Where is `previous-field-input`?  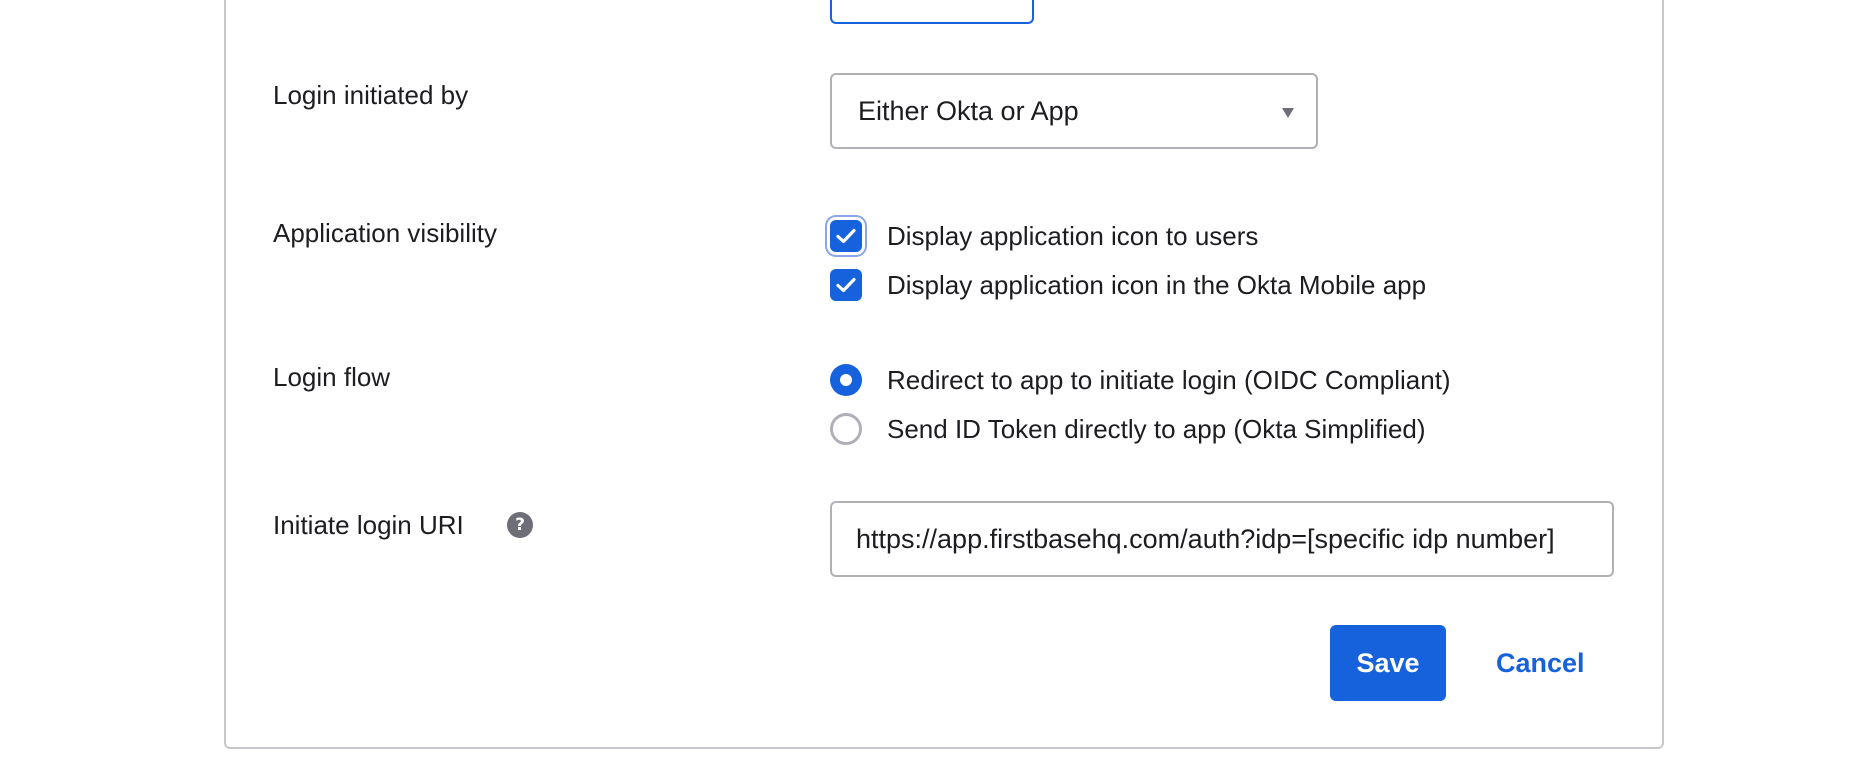
previous-field-input is located at coordinates (932, 12).